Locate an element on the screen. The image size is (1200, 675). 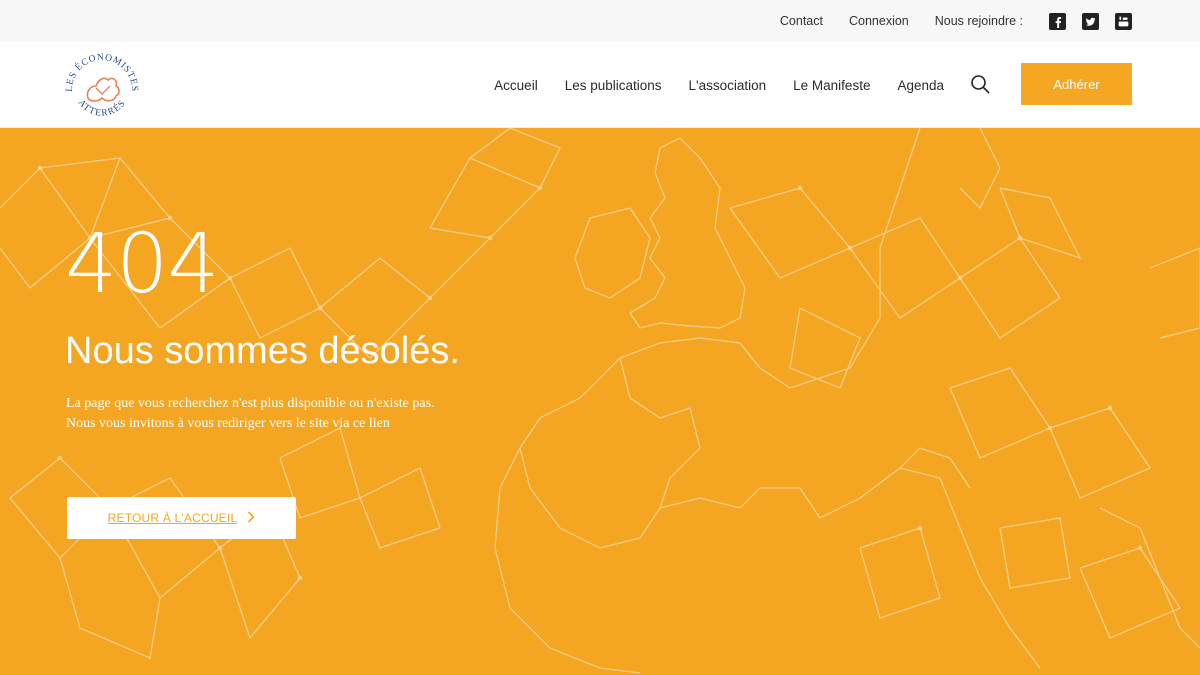
nav-item-association: L'association is located at coordinates (728, 85).